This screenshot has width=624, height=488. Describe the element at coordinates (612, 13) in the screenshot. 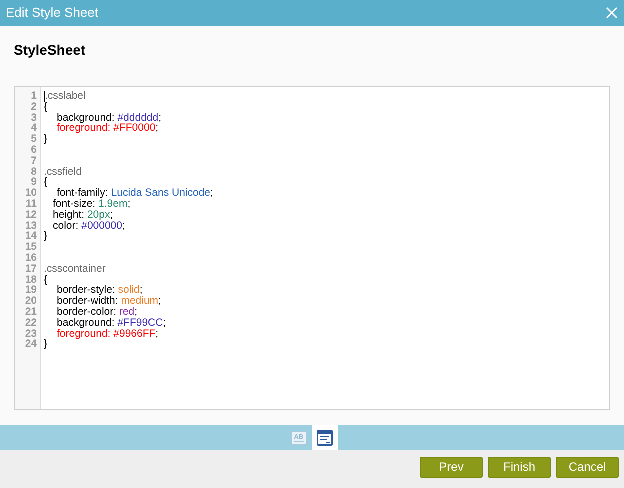

I see `close-icon` at that location.